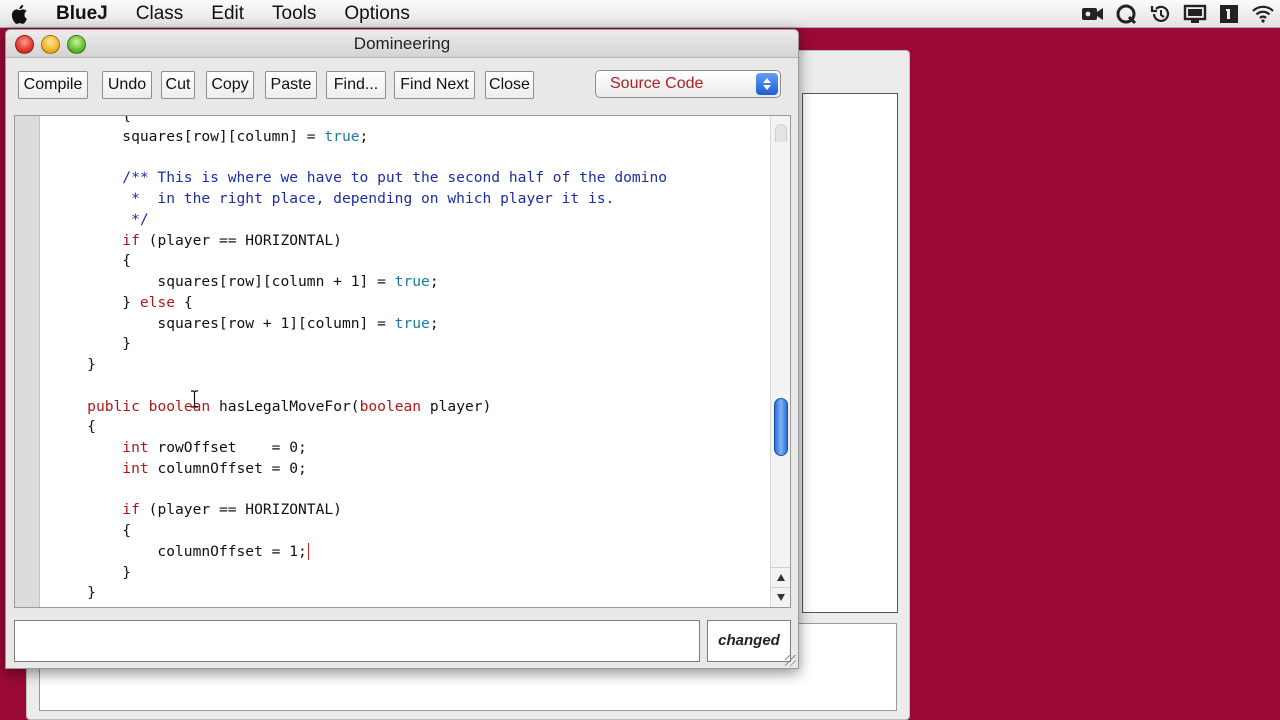 The image size is (1280, 720). I want to click on code-token: squares[row + 1][column] =, so click(223, 323).